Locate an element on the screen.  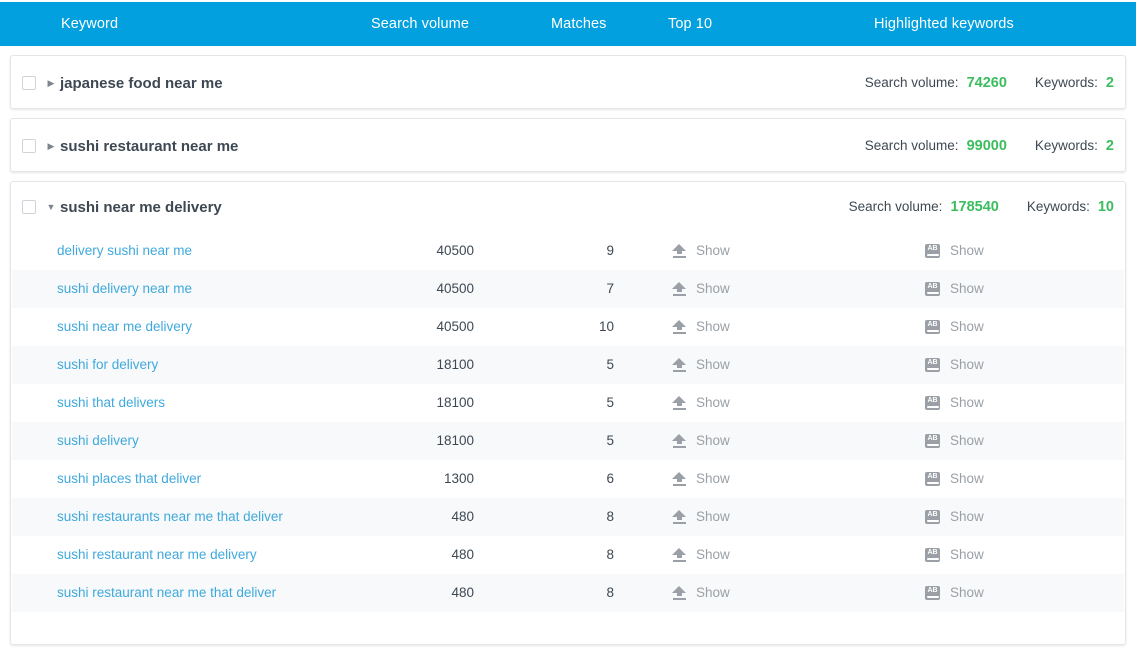
matches-cell: 9 is located at coordinates (610, 250).